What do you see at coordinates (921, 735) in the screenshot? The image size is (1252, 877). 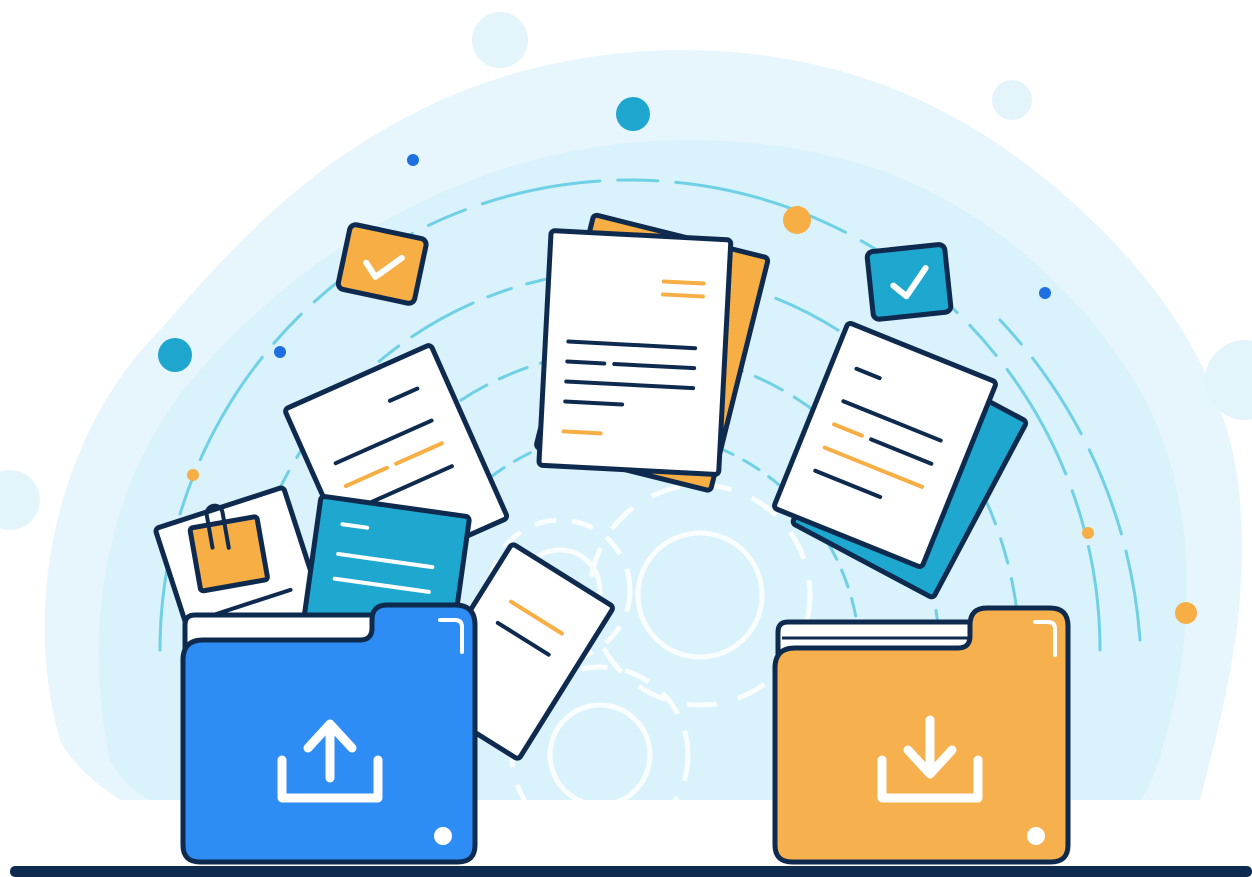 I see `download-folder` at bounding box center [921, 735].